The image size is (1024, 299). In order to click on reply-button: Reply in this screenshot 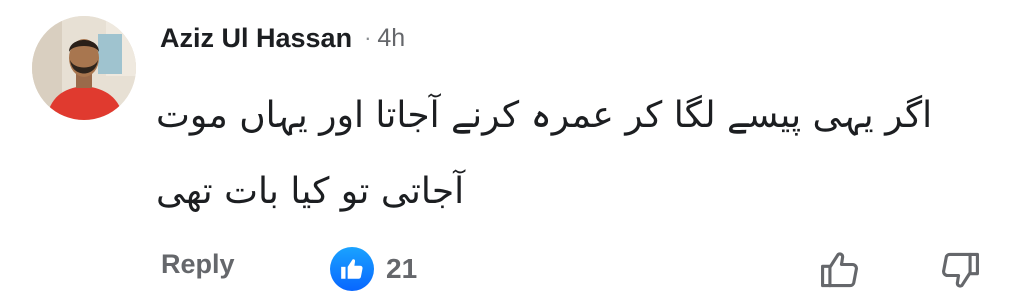, I will do `click(198, 264)`.